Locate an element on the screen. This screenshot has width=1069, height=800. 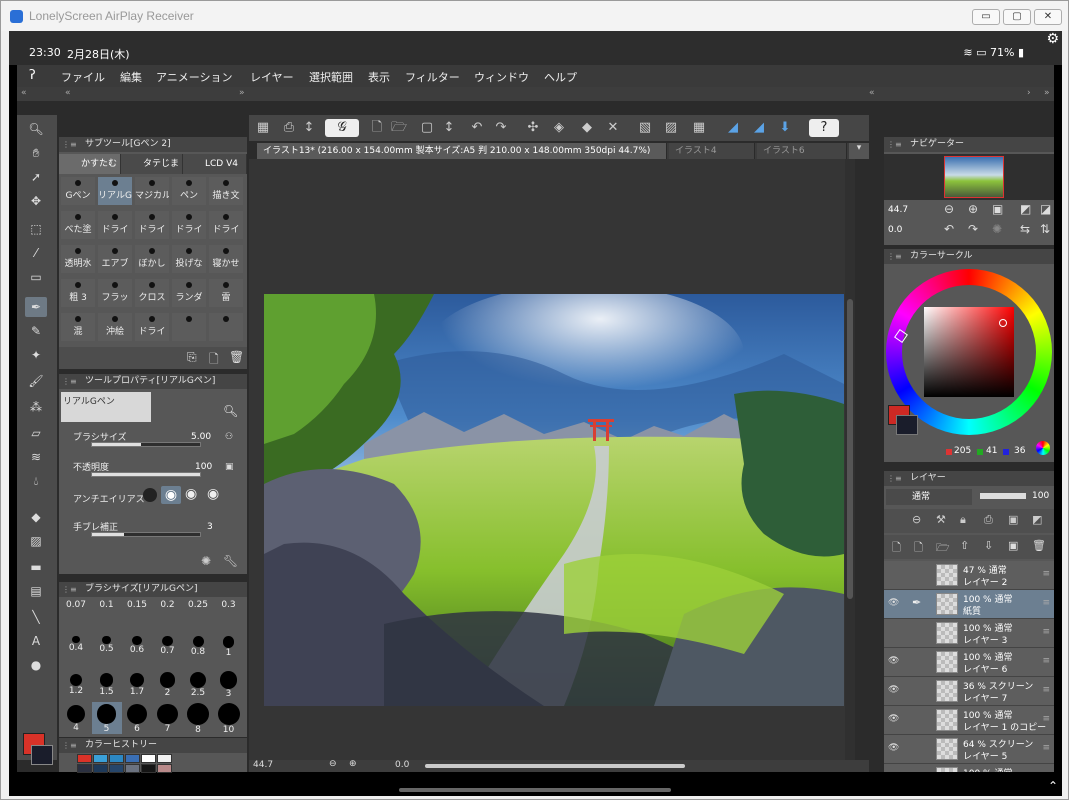
opacity-toggle-icon: ▣ is located at coordinates (229, 467).